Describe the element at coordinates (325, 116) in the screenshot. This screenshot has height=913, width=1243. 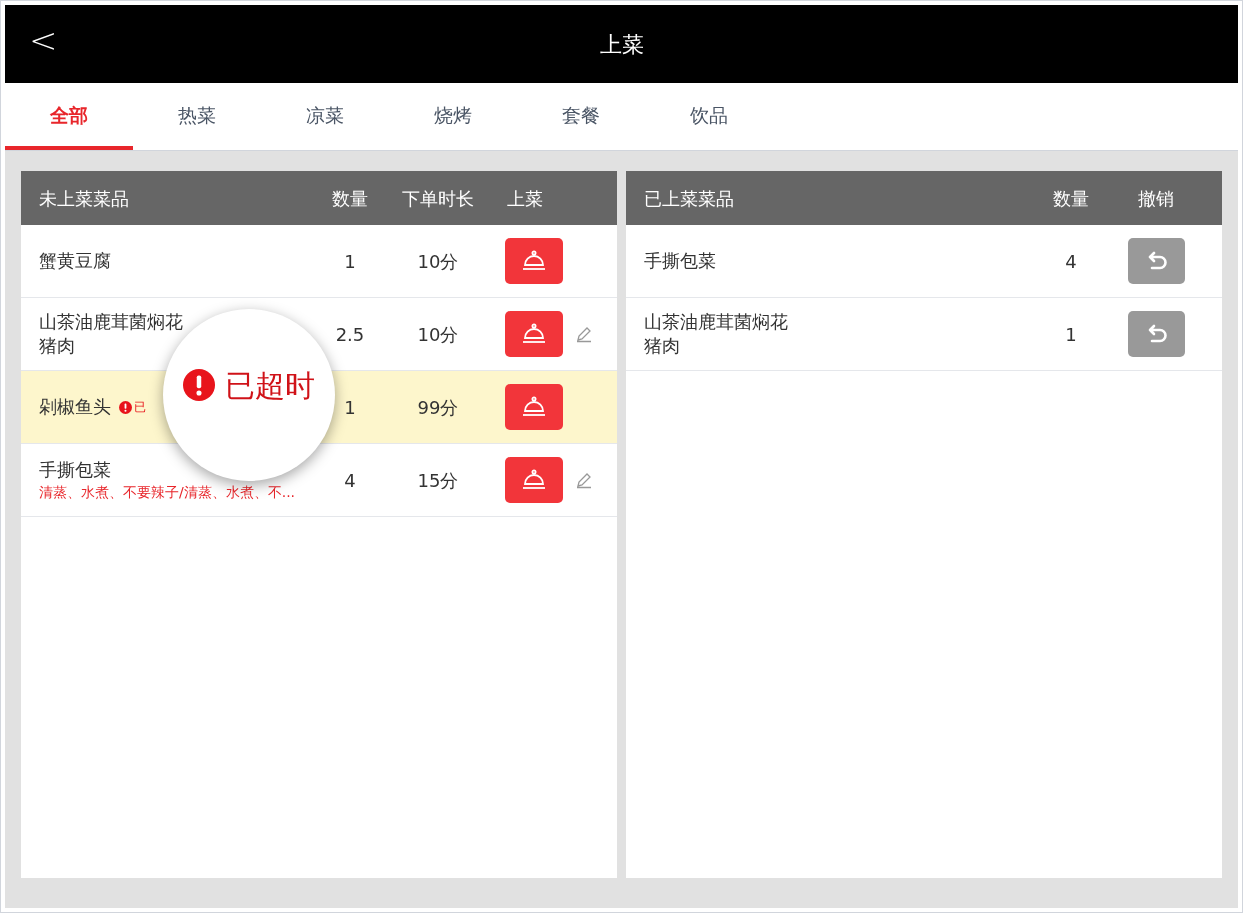
I see `category-tab: 凉菜` at that location.